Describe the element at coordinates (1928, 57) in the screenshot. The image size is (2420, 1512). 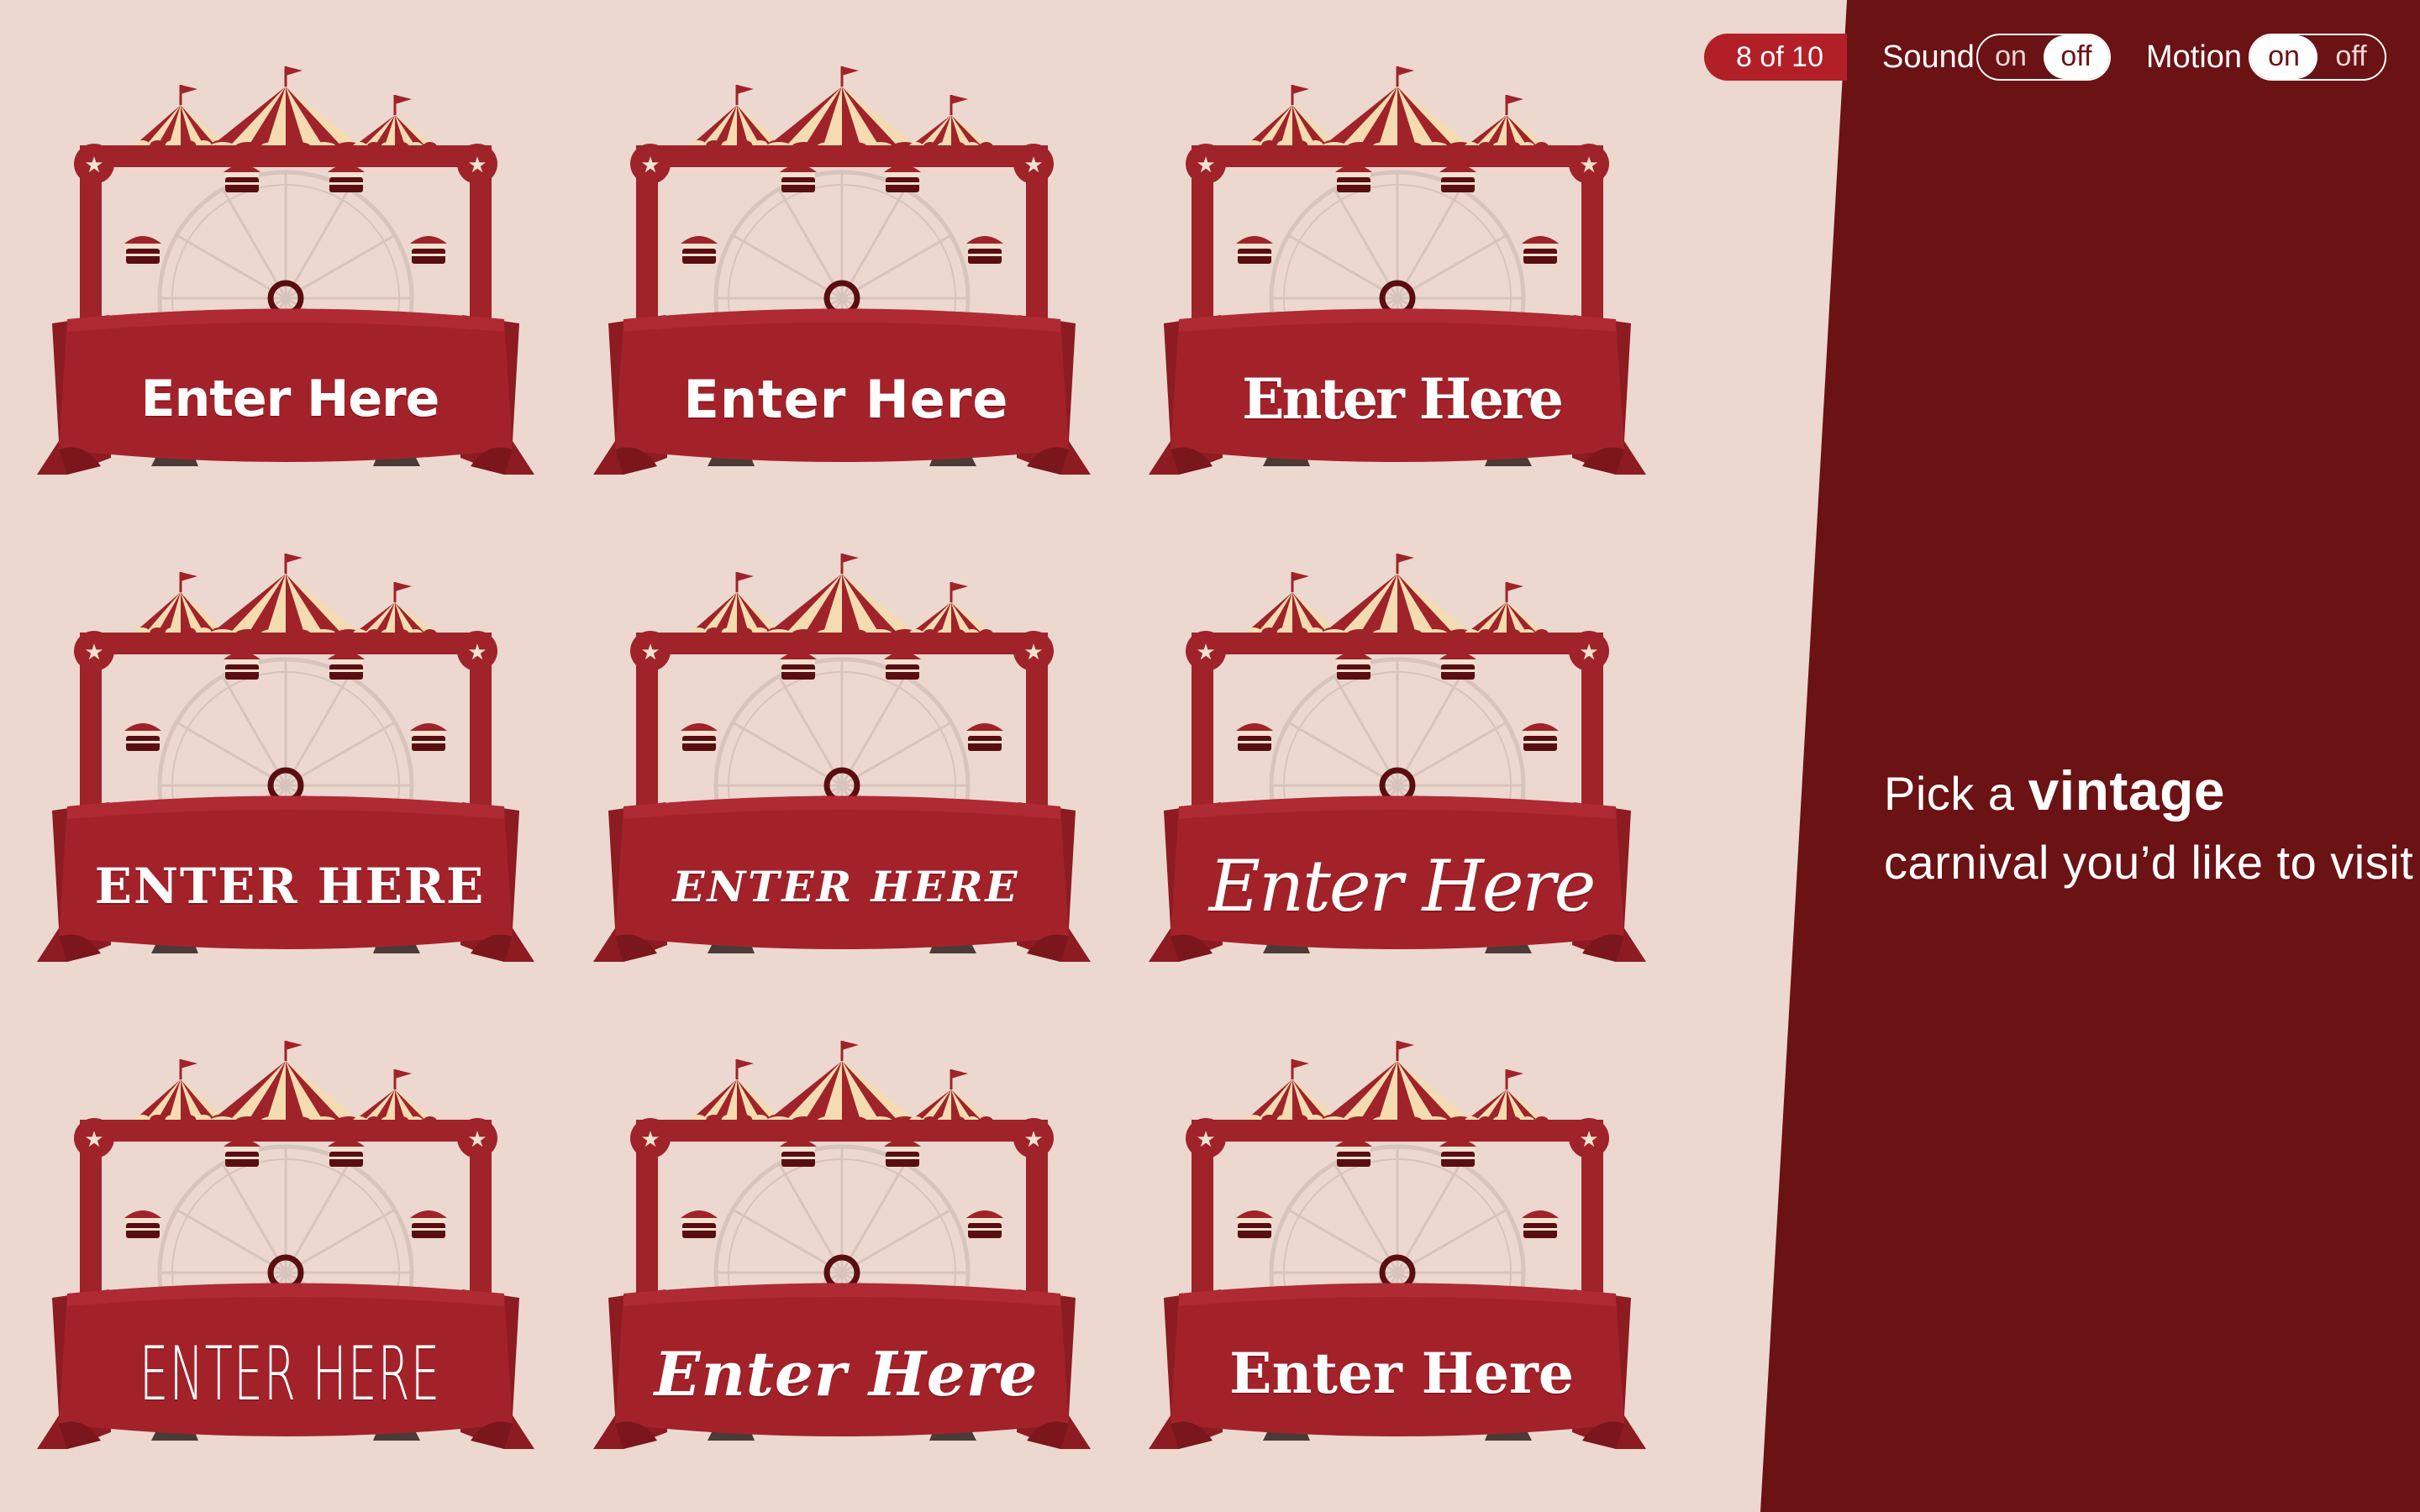
I see `sound-label: Sound` at that location.